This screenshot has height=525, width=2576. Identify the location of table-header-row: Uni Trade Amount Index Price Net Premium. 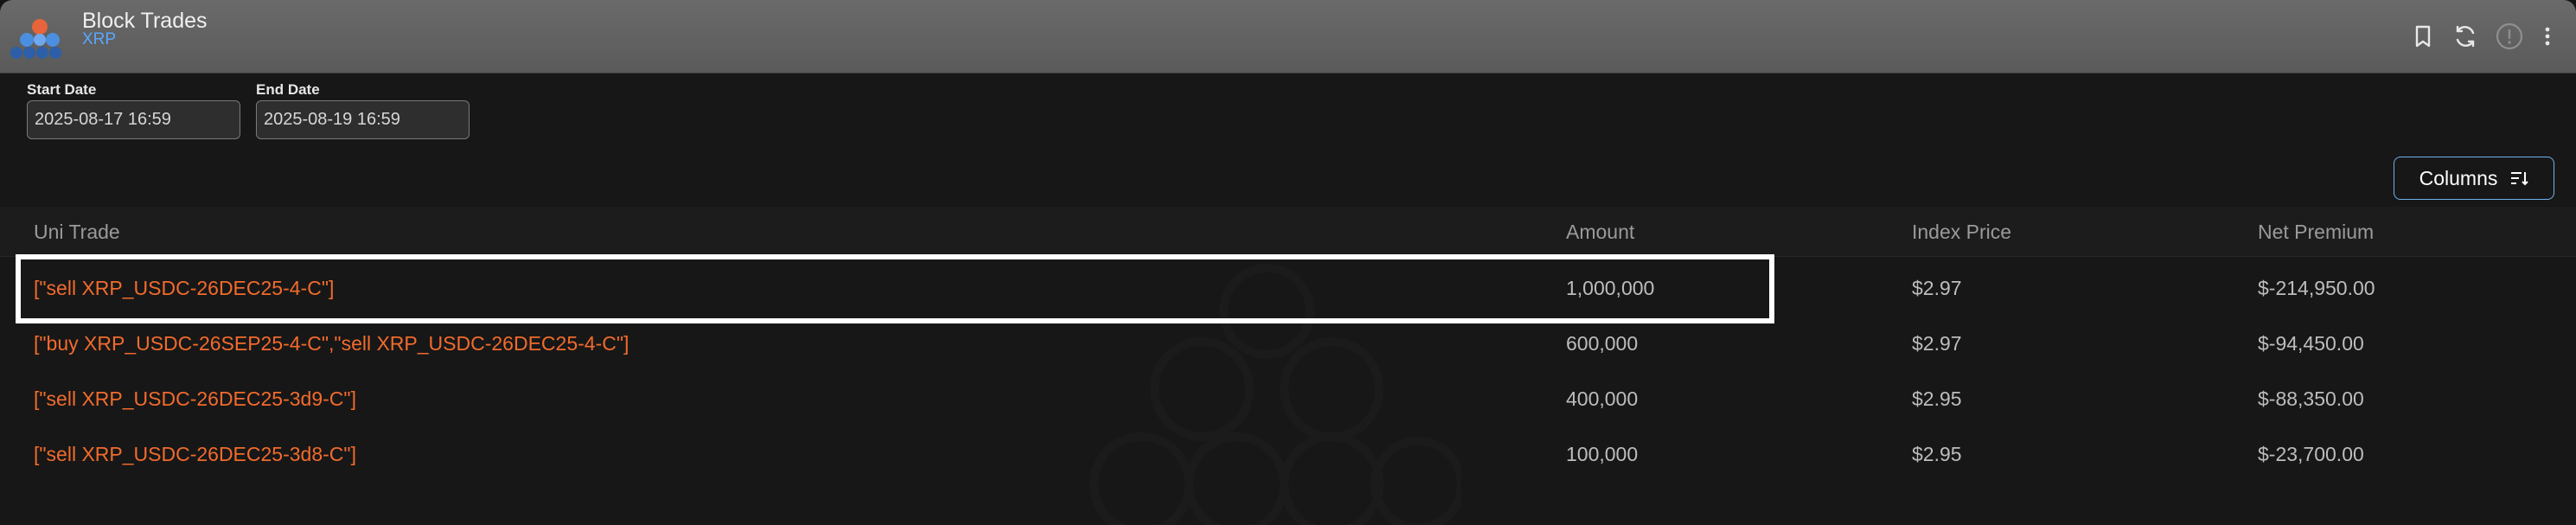
(1288, 232).